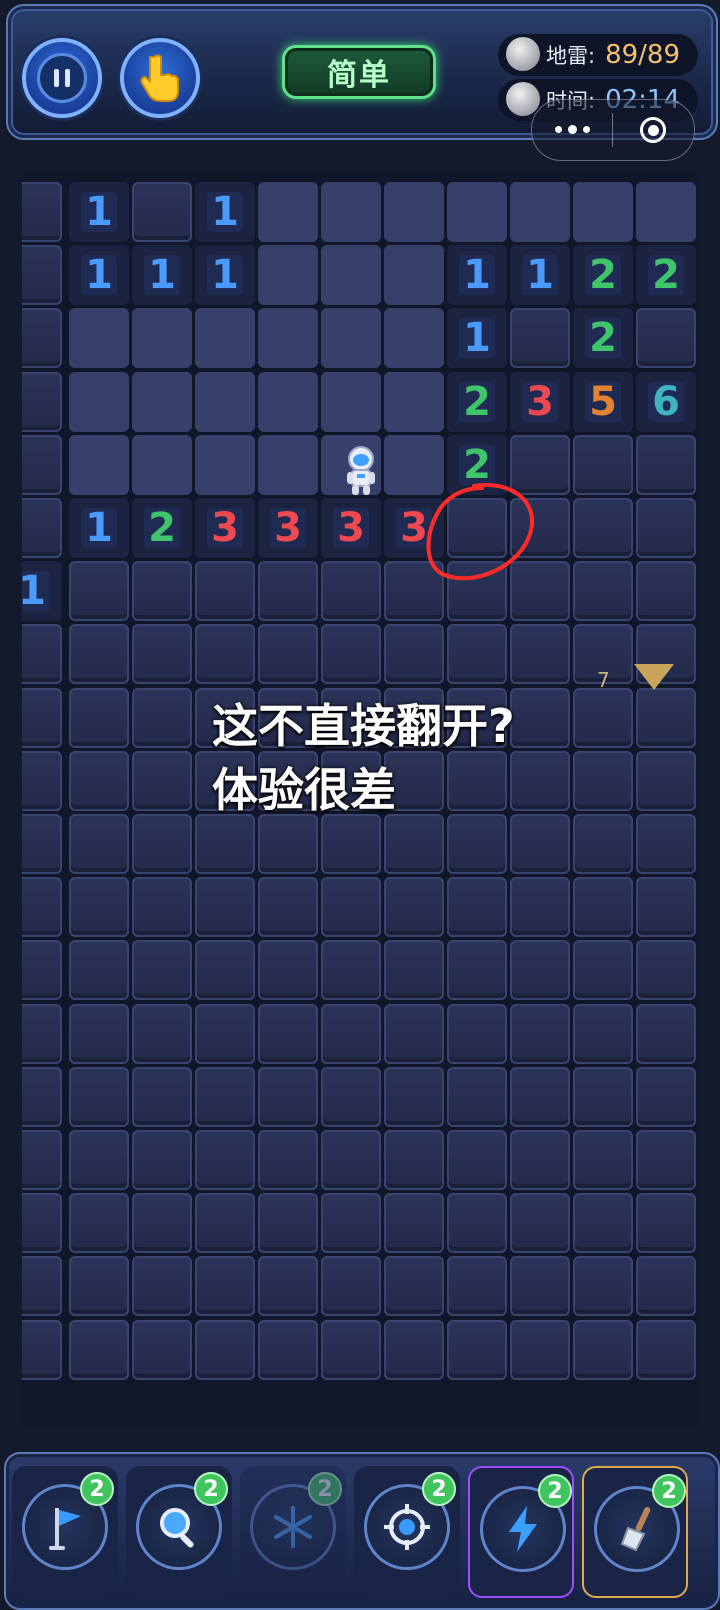 The height and width of the screenshot is (1610, 720). What do you see at coordinates (179, 1532) in the screenshot?
I see `magnifier-tool-button: 2` at bounding box center [179, 1532].